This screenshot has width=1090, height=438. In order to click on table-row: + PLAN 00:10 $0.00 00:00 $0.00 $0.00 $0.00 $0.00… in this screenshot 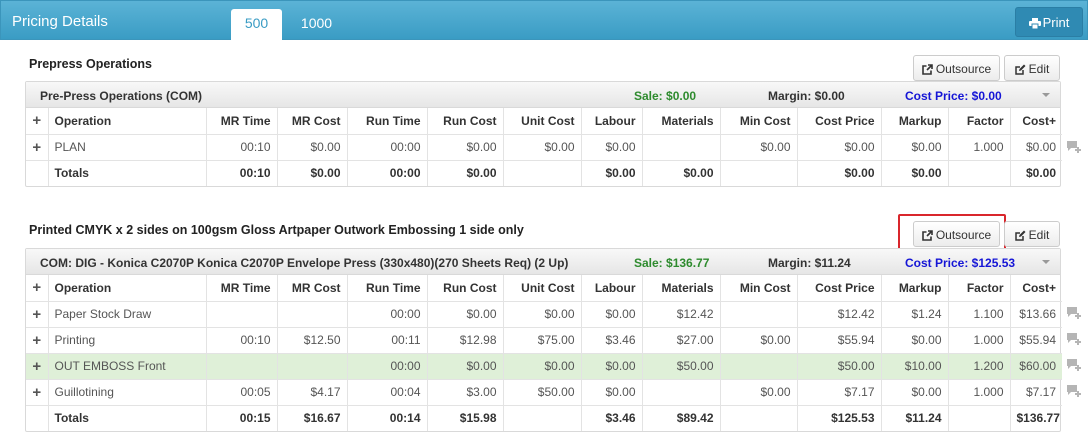, I will do `click(544, 147)`.